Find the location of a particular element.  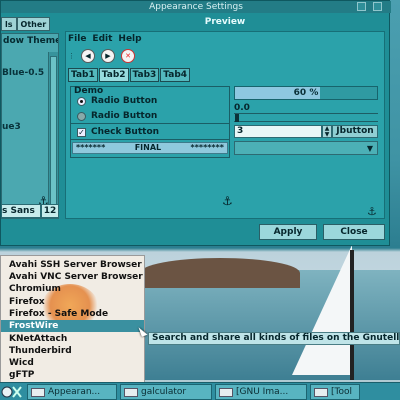

font-name-button: s Sans is located at coordinates (21, 211).